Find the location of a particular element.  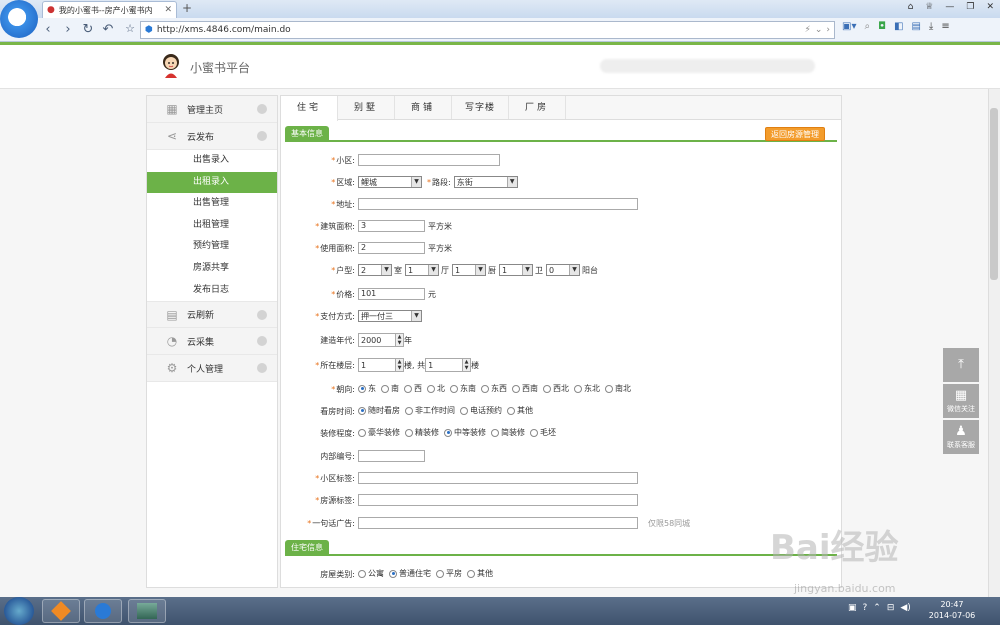

viewing-option: 随时看房 is located at coordinates (379, 410).